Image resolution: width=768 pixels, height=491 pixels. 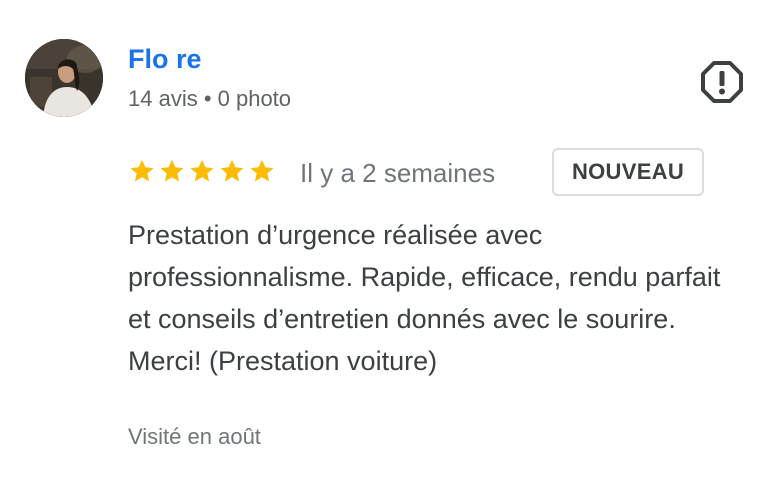 What do you see at coordinates (398, 173) in the screenshot?
I see `review-date: Il y a 2 semaines` at bounding box center [398, 173].